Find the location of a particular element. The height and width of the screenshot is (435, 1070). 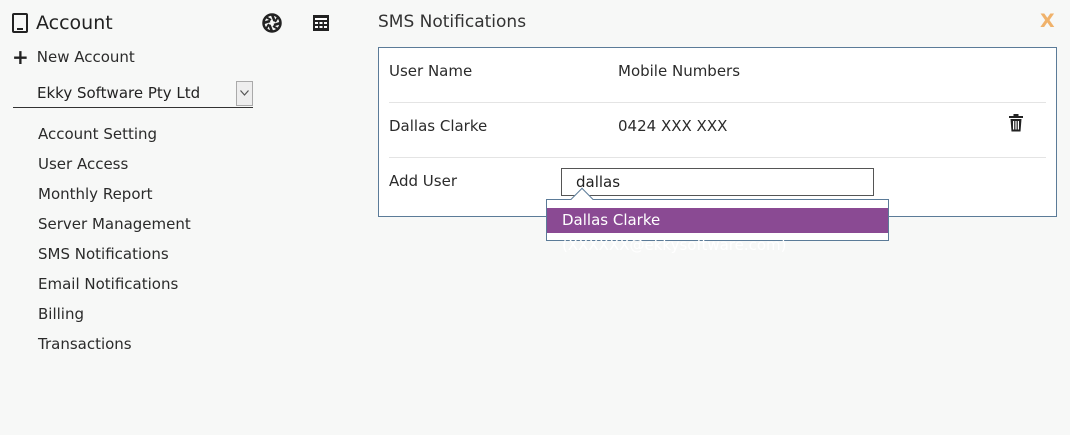

sidebar-item-account-setting: Account Setting is located at coordinates (114, 137).